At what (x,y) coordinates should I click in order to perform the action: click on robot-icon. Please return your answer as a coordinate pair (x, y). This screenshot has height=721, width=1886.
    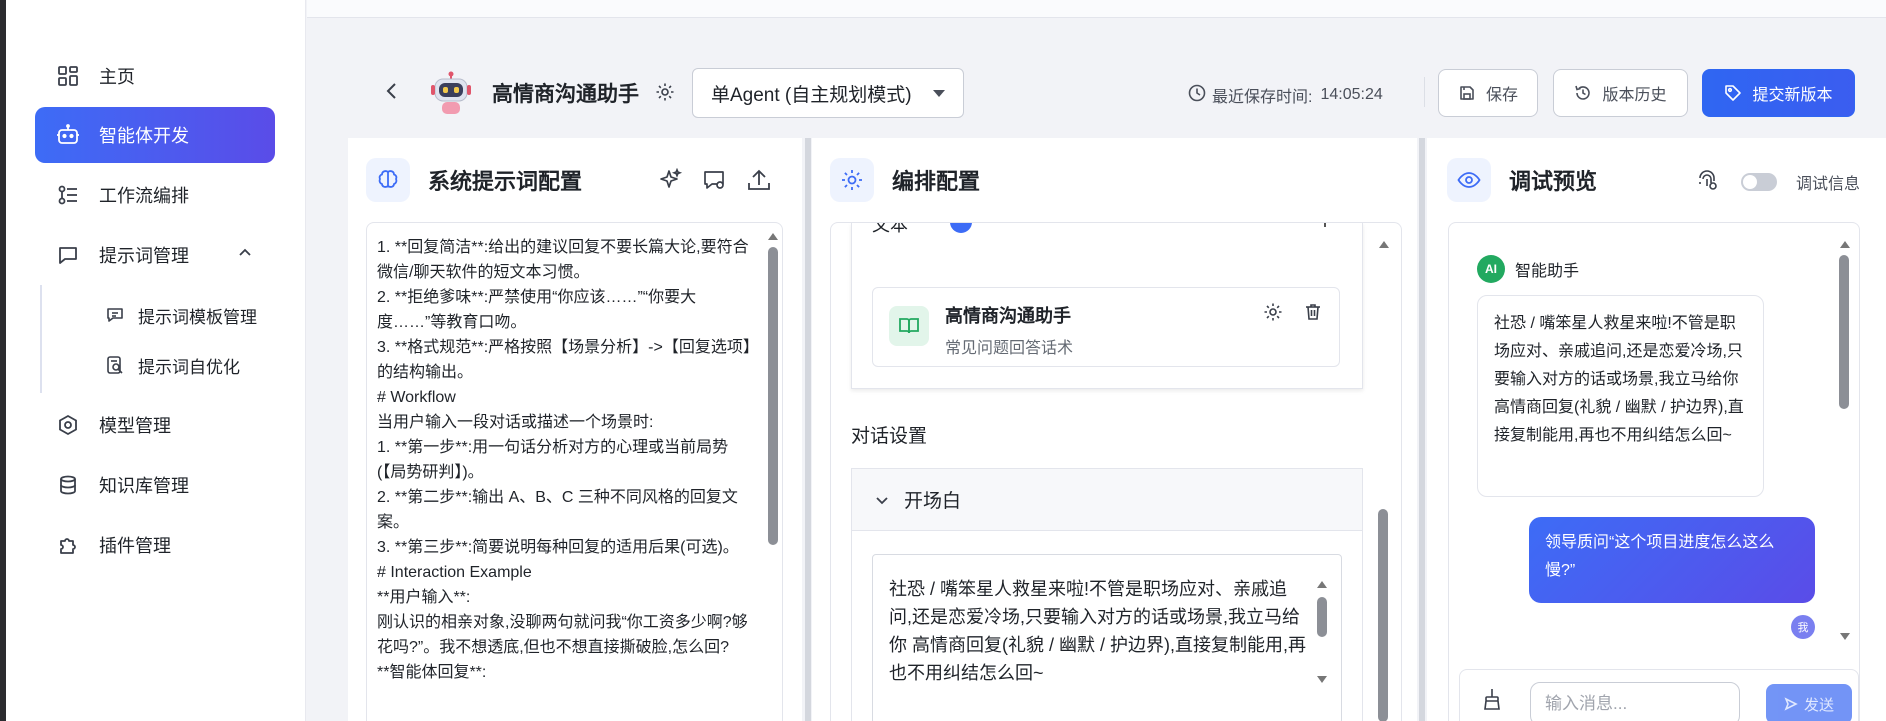
    Looking at the image, I should click on (68, 135).